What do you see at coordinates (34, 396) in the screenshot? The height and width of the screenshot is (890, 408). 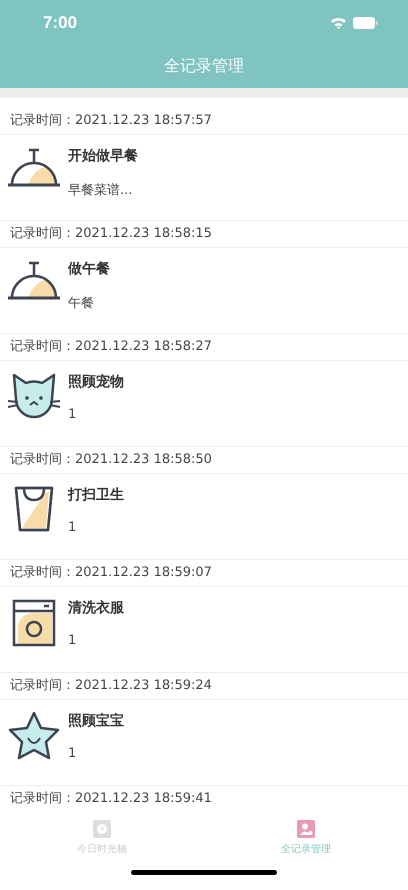 I see `cat-icon` at bounding box center [34, 396].